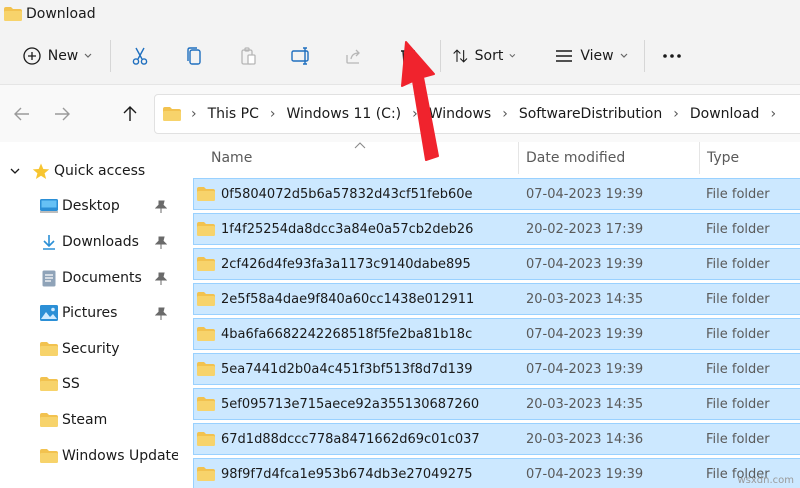 The width and height of the screenshot is (800, 488). I want to click on breadcrumb-download: Download, so click(725, 114).